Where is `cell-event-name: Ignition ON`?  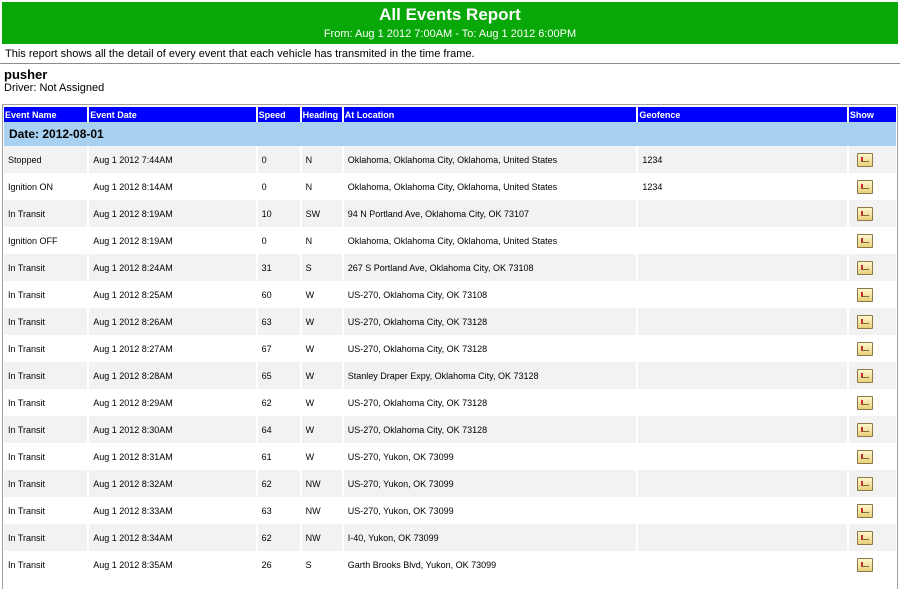 cell-event-name: Ignition ON is located at coordinates (46, 186).